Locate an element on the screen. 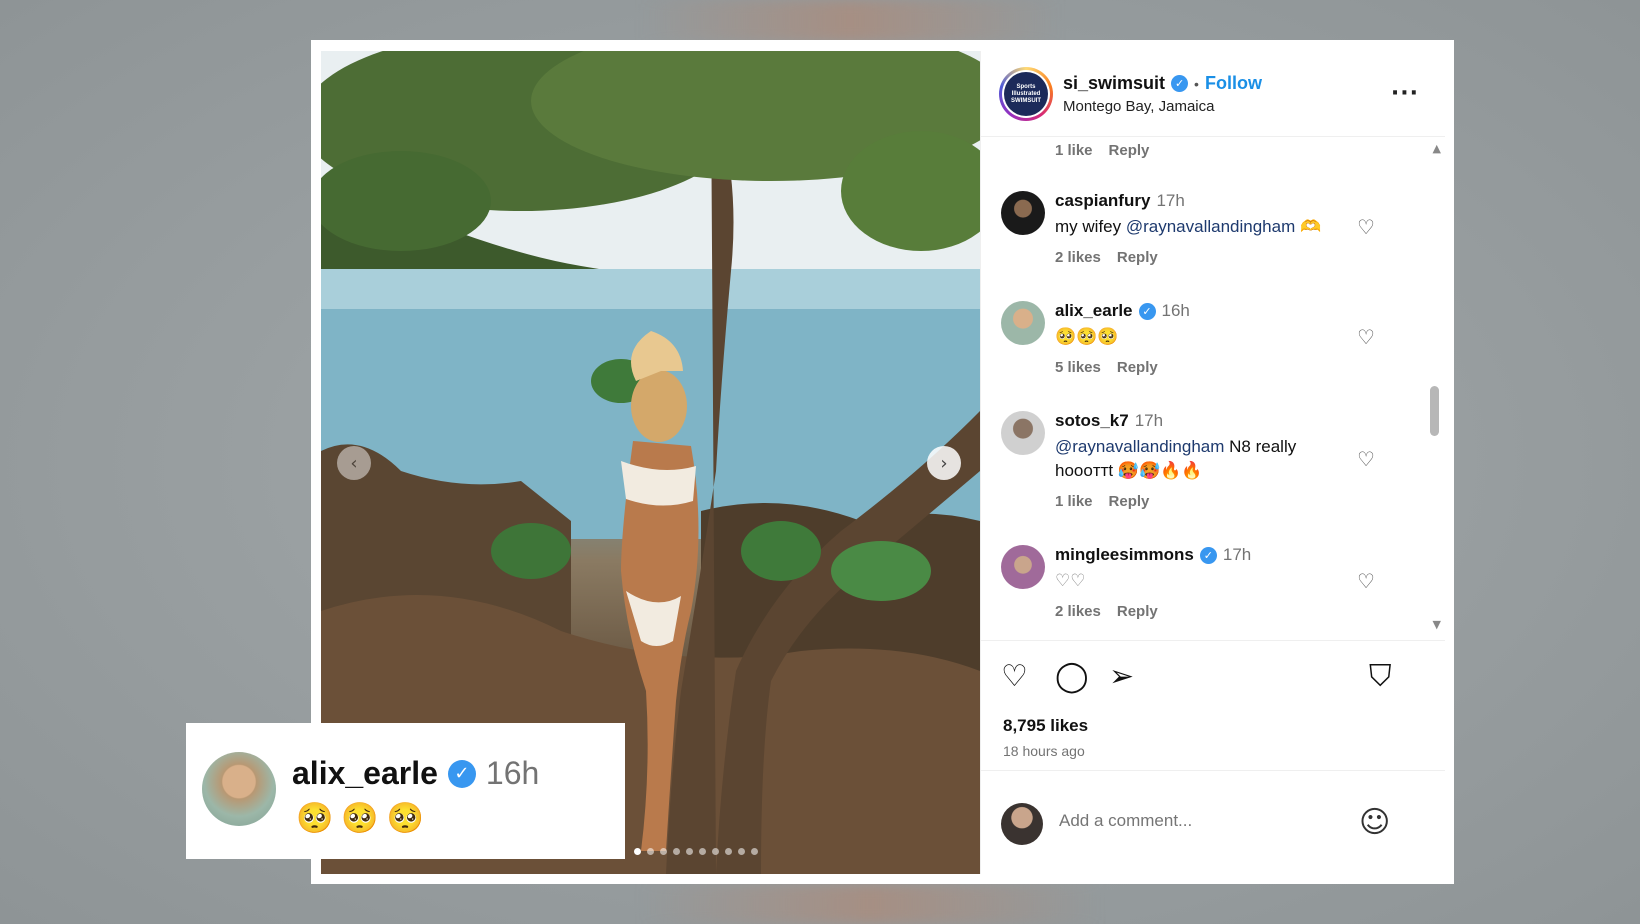 Image resolution: width=1640 pixels, height=924 pixels. chevron-right-icon: › is located at coordinates (944, 463).